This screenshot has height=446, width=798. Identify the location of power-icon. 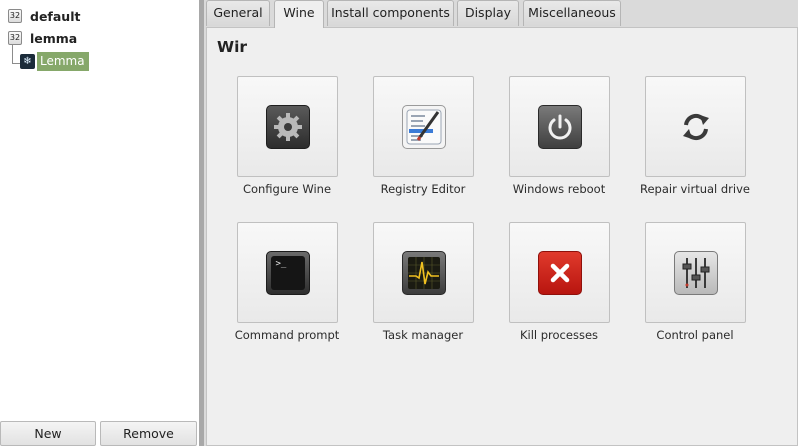
(559, 126).